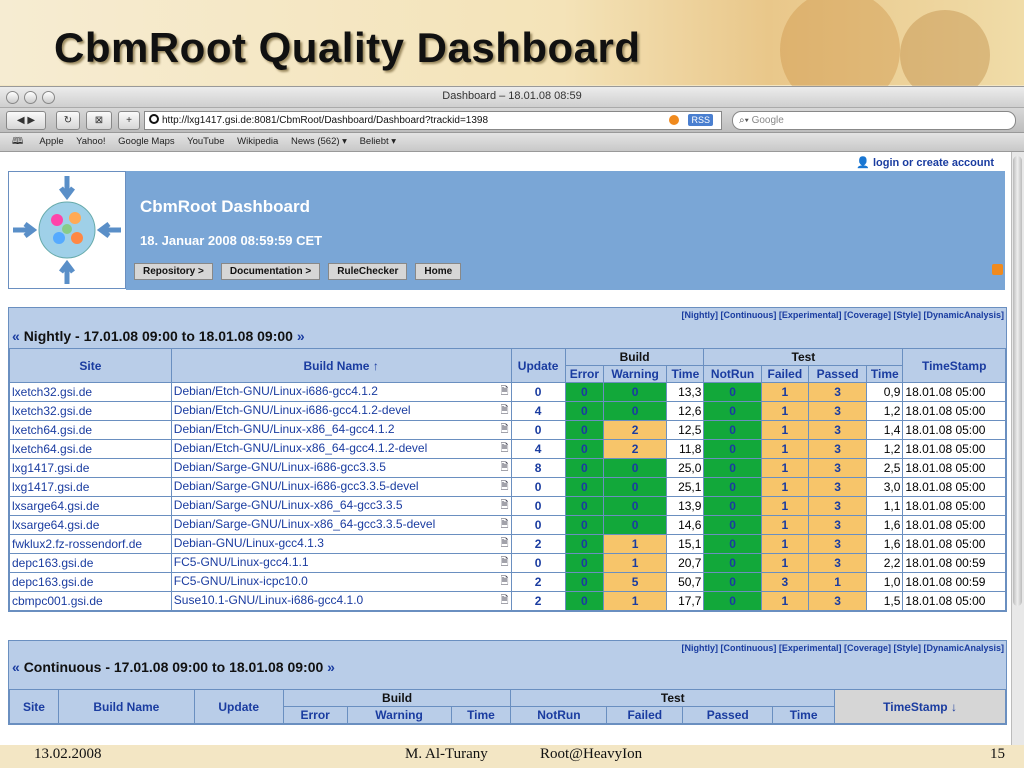 Image resolution: width=1024 pixels, height=768 pixels. What do you see at coordinates (51, 141) in the screenshot?
I see `bookmark-item: Apple` at bounding box center [51, 141].